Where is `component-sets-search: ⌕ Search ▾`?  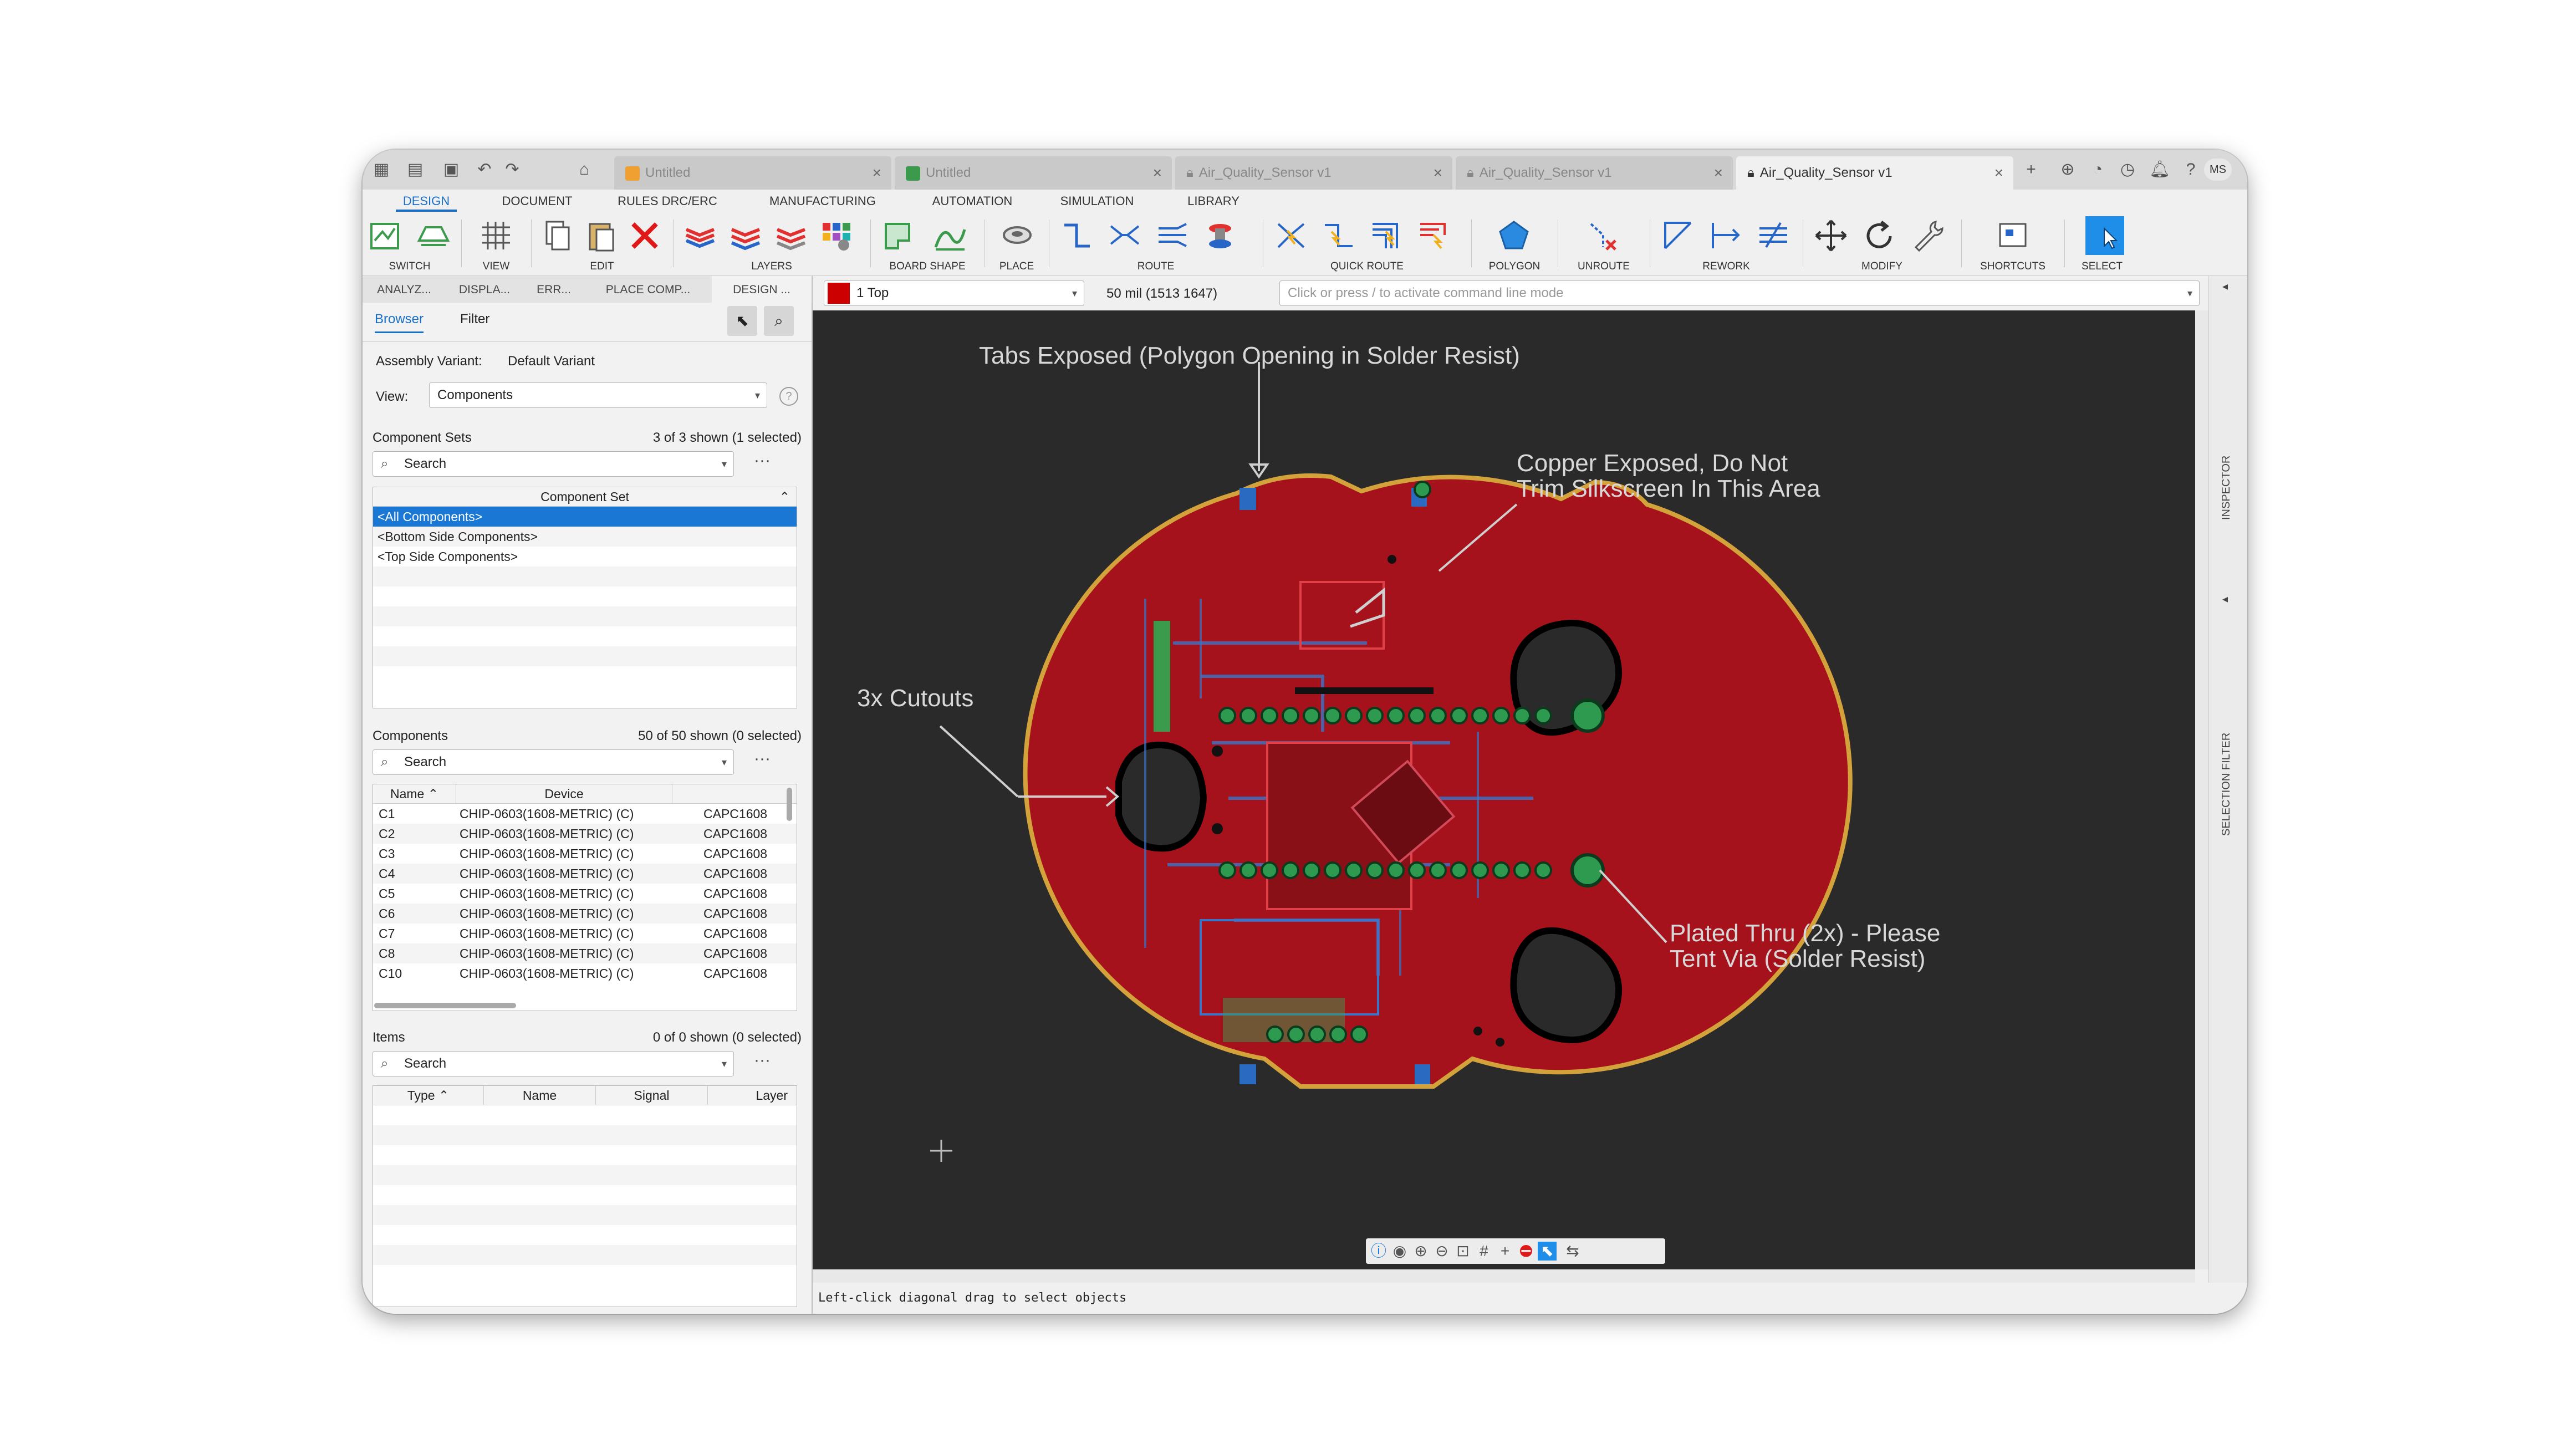
component-sets-search: ⌕ Search ▾ is located at coordinates (553, 464).